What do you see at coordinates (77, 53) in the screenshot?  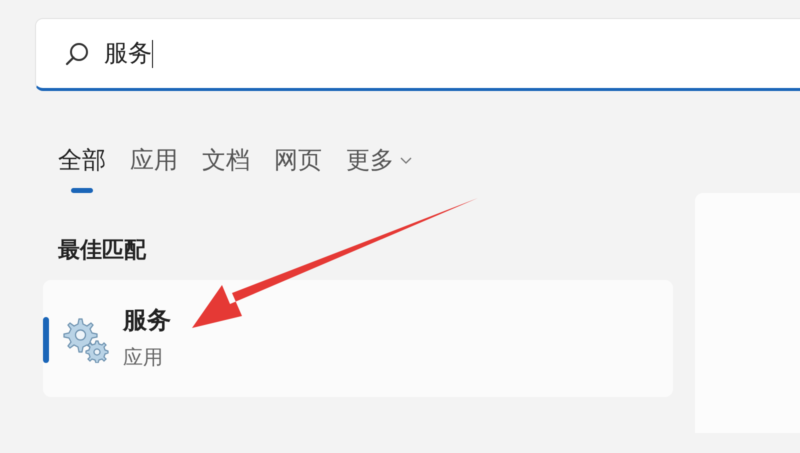 I see `search-icon` at bounding box center [77, 53].